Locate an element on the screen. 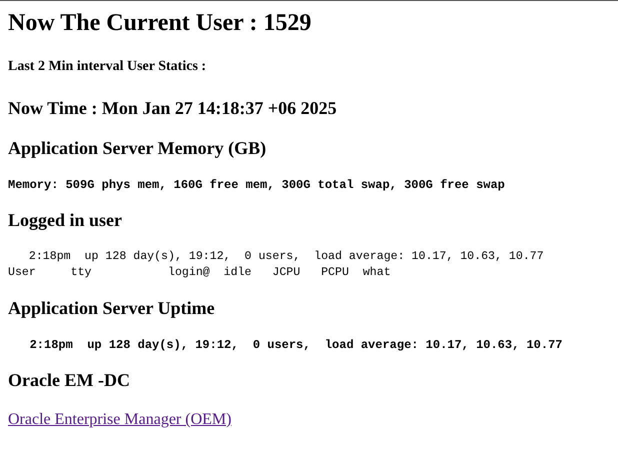  console-output-line: User tty login@ idle JCPU PCPU what is located at coordinates (200, 273).